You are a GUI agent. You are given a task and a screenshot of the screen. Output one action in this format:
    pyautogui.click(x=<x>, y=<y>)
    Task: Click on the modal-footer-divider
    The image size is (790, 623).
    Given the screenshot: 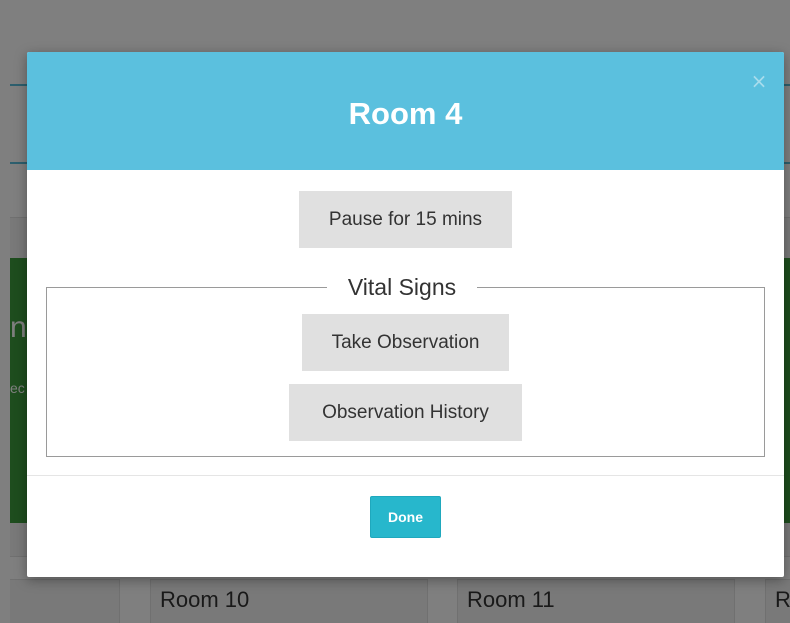 What is the action you would take?
    pyautogui.click(x=405, y=475)
    